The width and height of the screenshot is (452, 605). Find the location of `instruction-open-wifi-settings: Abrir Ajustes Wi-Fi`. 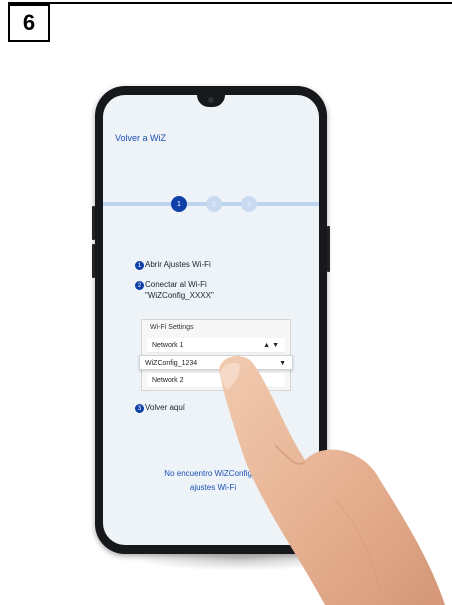

instruction-open-wifi-settings: Abrir Ajustes Wi-Fi is located at coordinates (178, 264).